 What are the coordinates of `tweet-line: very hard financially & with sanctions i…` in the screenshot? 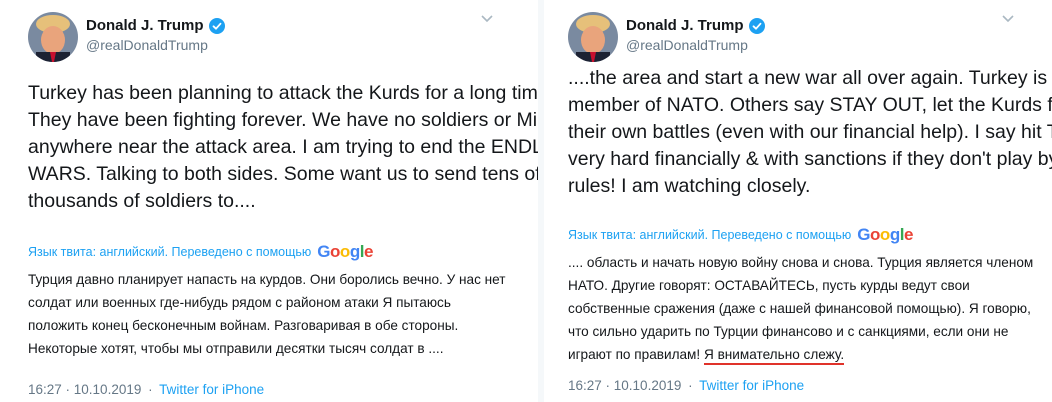 It's located at (810, 159).